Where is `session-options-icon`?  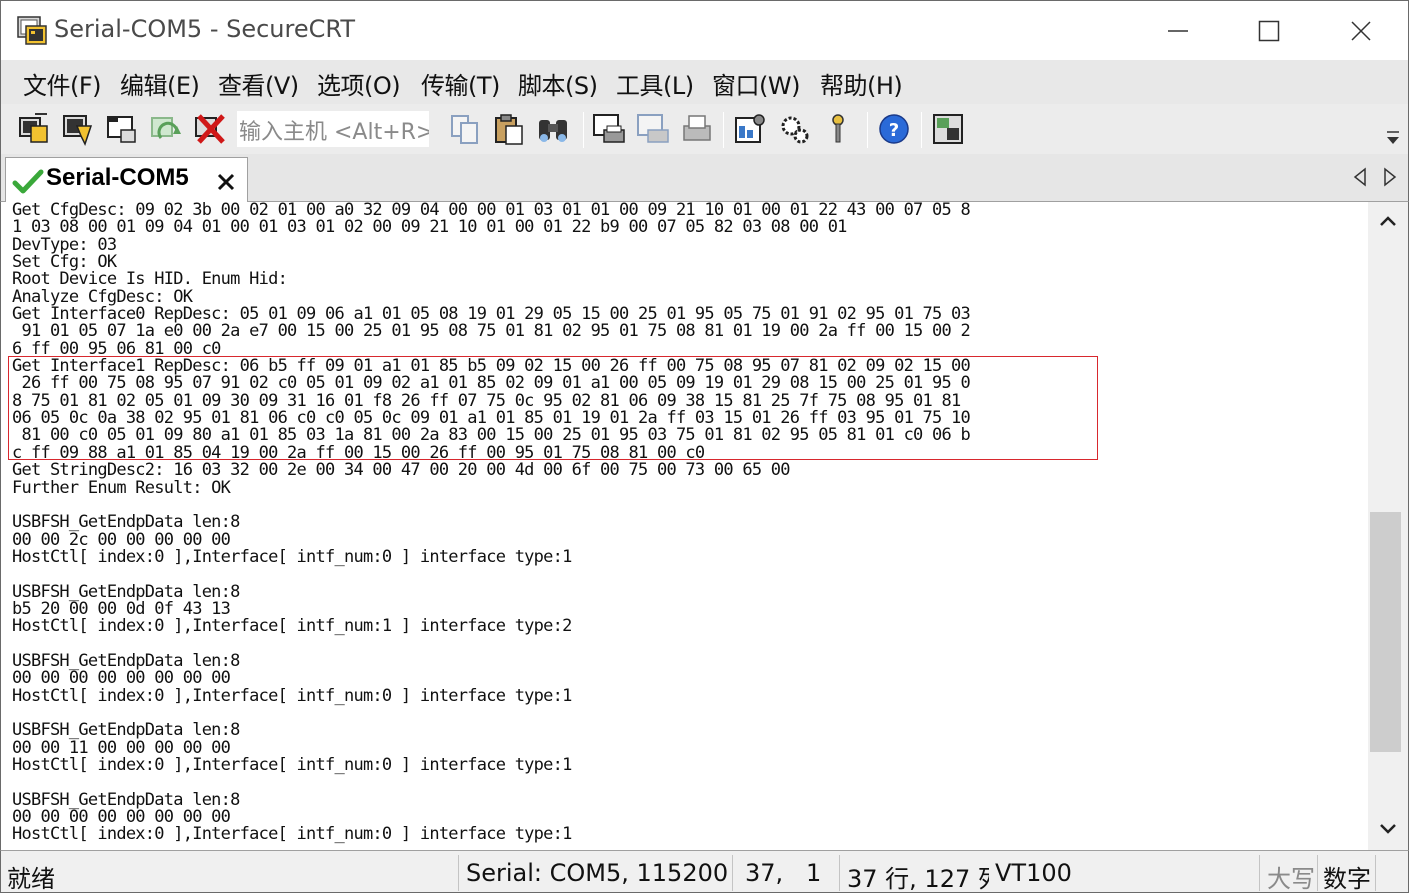
session-options-icon is located at coordinates (750, 129).